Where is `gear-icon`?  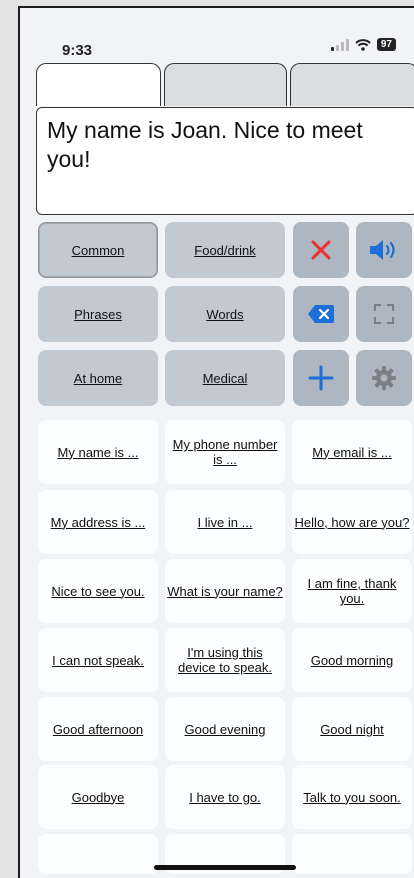 gear-icon is located at coordinates (384, 378).